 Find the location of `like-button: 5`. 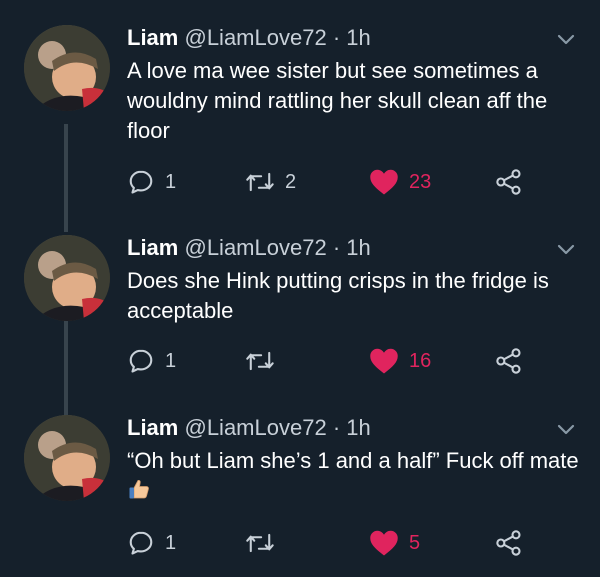

like-button: 5 is located at coordinates (394, 543).